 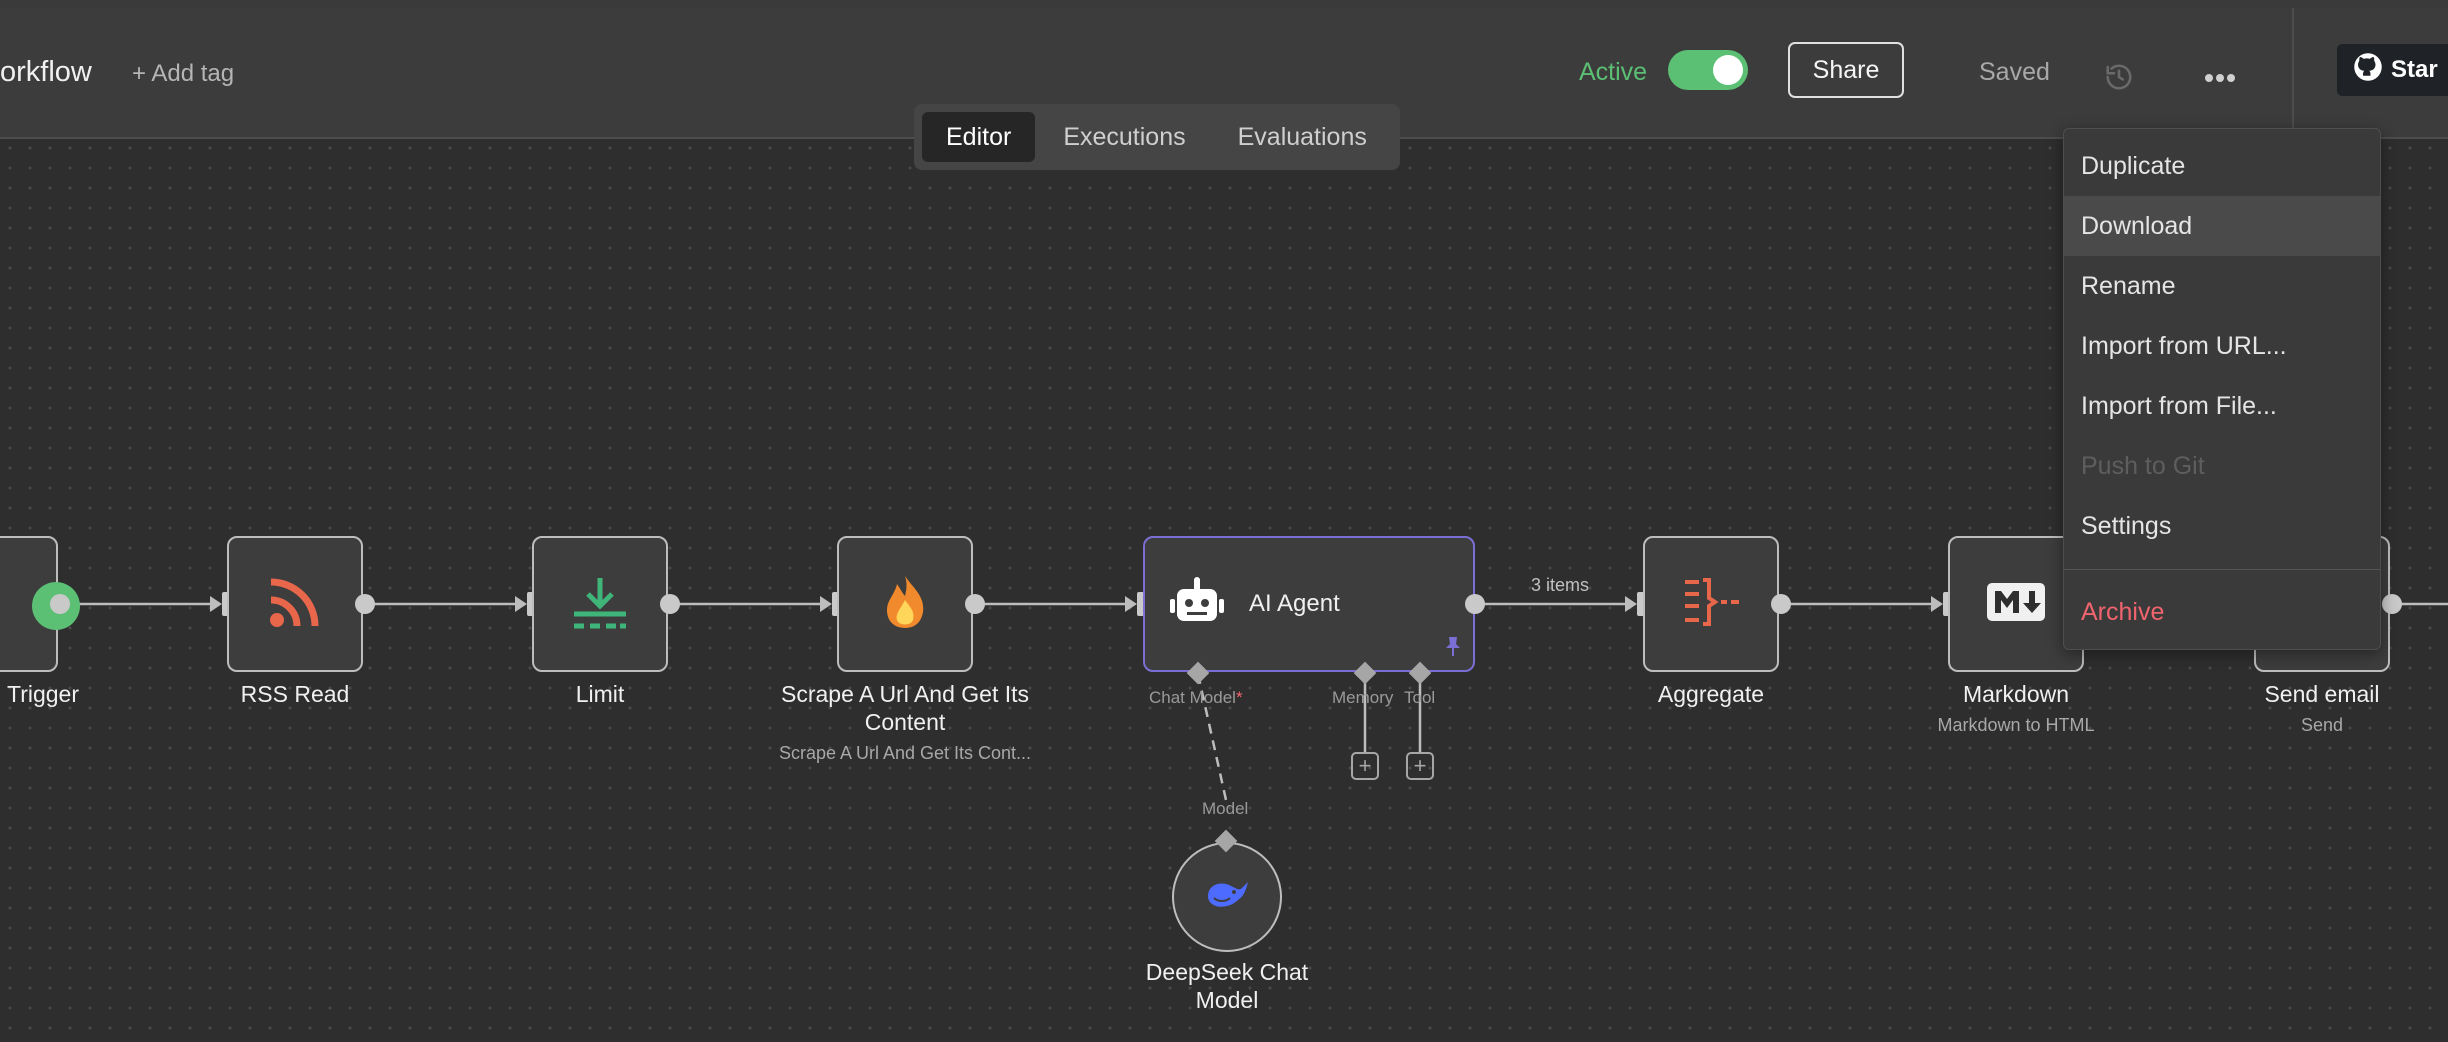 I want to click on node-ai-agent-label: AI Agent, so click(x=1294, y=603).